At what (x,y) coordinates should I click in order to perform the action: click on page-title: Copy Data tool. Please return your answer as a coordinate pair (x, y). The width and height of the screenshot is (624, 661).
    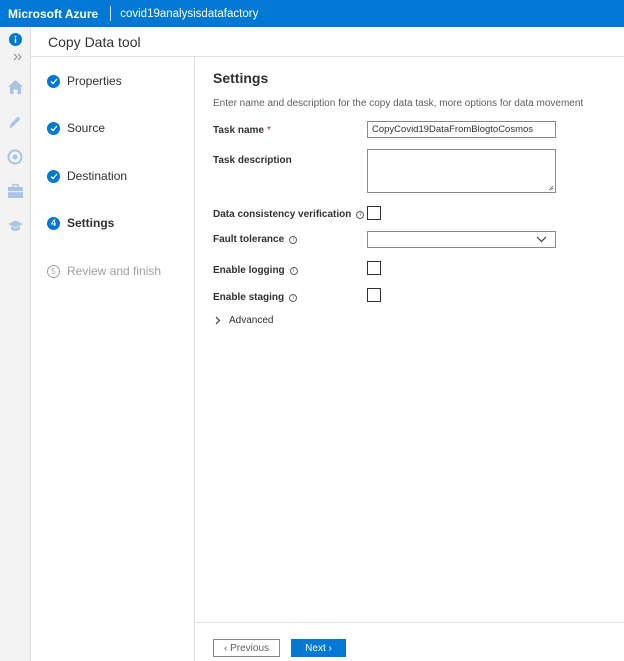
    Looking at the image, I should click on (94, 41).